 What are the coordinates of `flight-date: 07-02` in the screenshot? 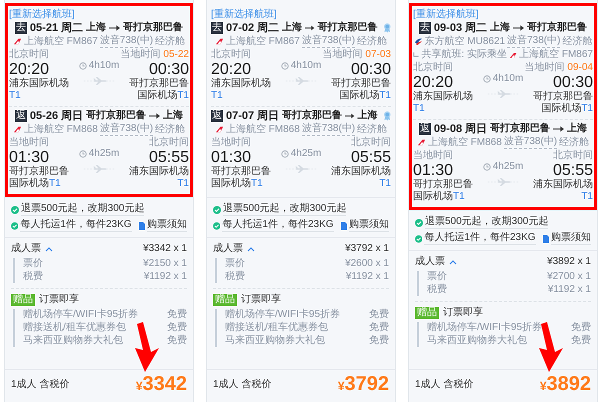 It's located at (240, 28).